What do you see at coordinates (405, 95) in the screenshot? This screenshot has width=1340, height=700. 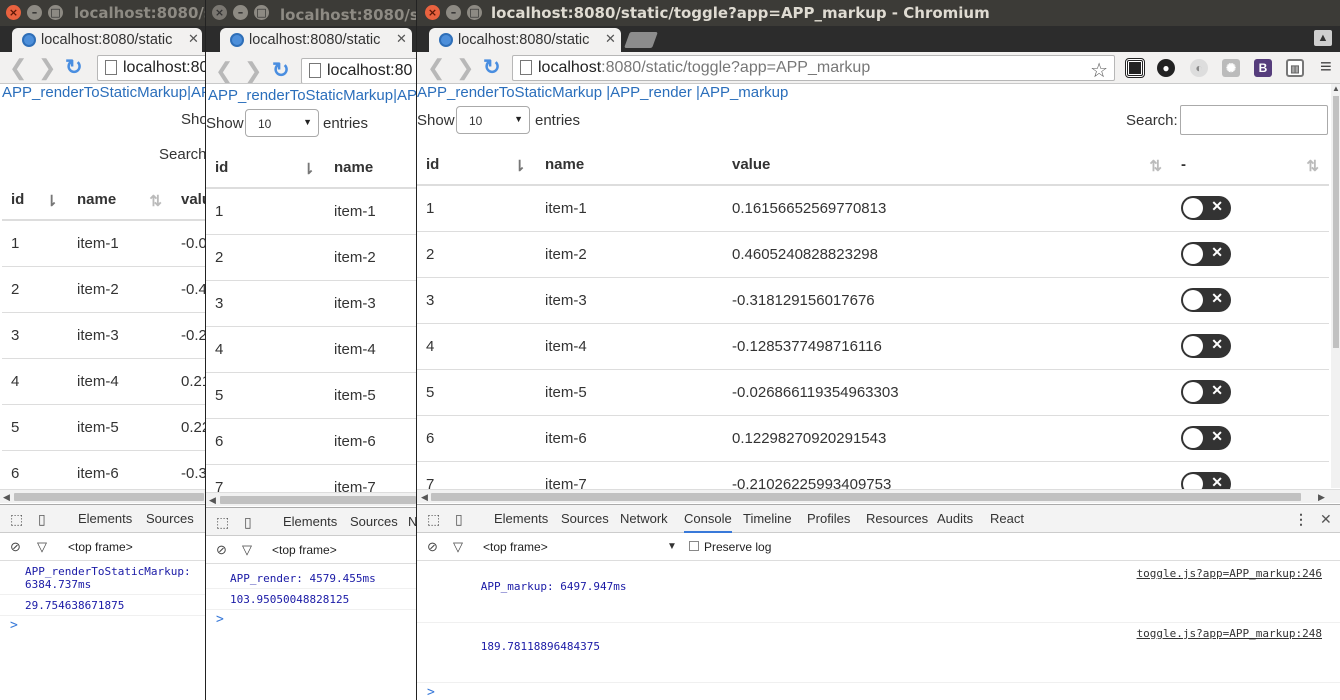 I see `link-app-partial: |APP` at bounding box center [405, 95].